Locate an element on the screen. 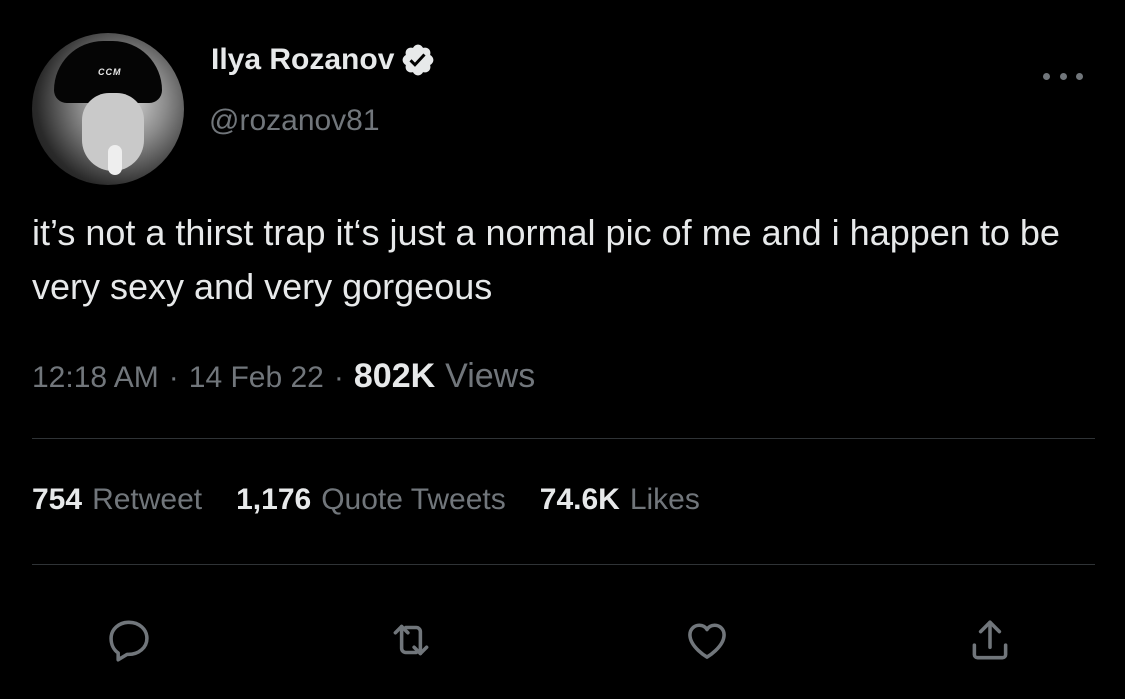  quote-tweets-count: 1,176 is located at coordinates (274, 499).